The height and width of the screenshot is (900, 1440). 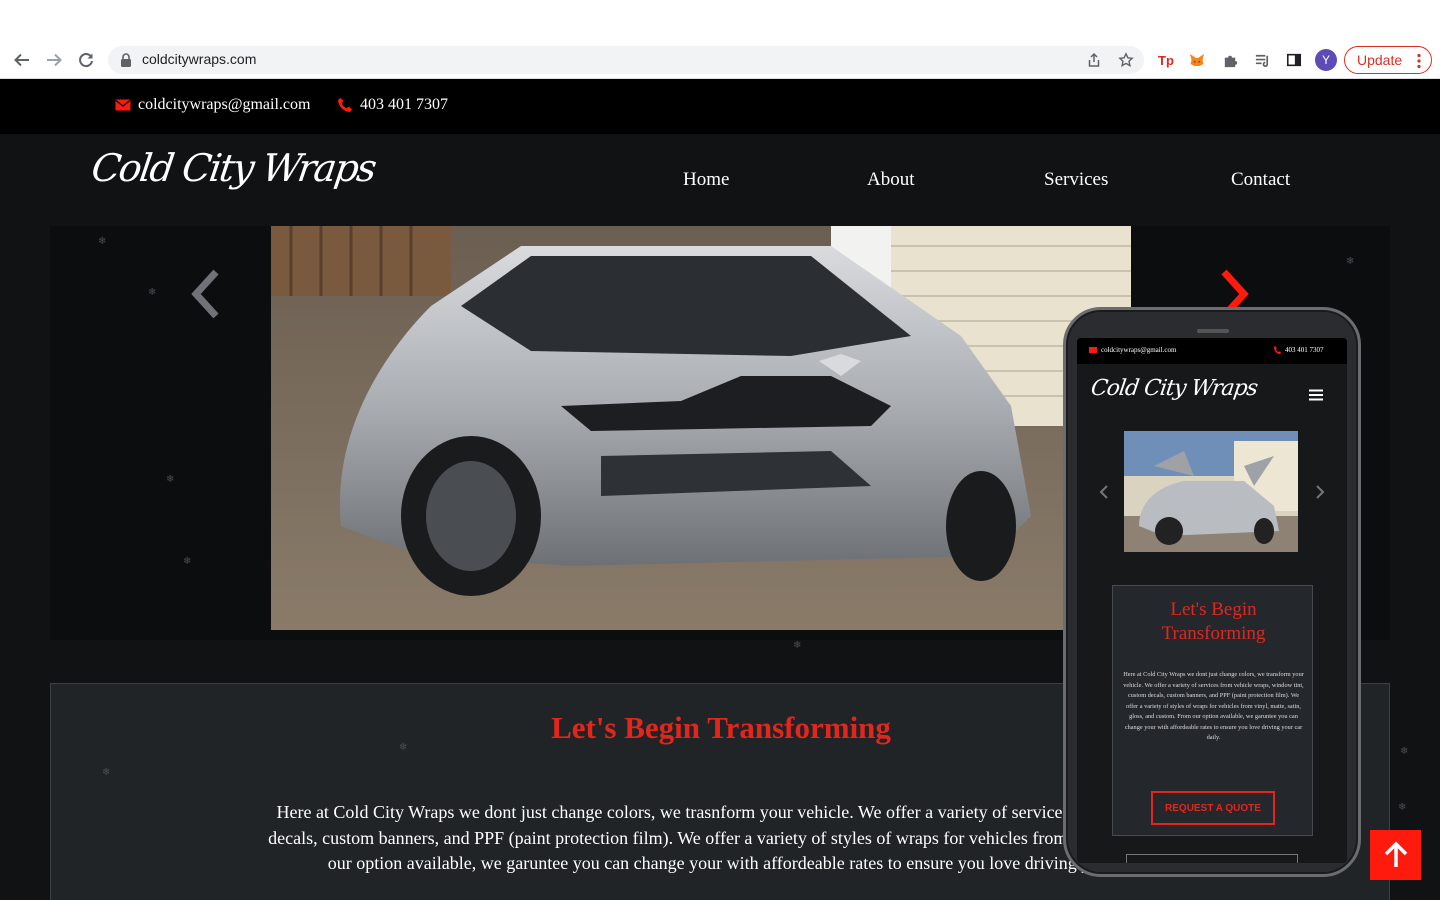 What do you see at coordinates (1213, 622) in the screenshot?
I see `phone-intro-heading: Let's Begin Transforming` at bounding box center [1213, 622].